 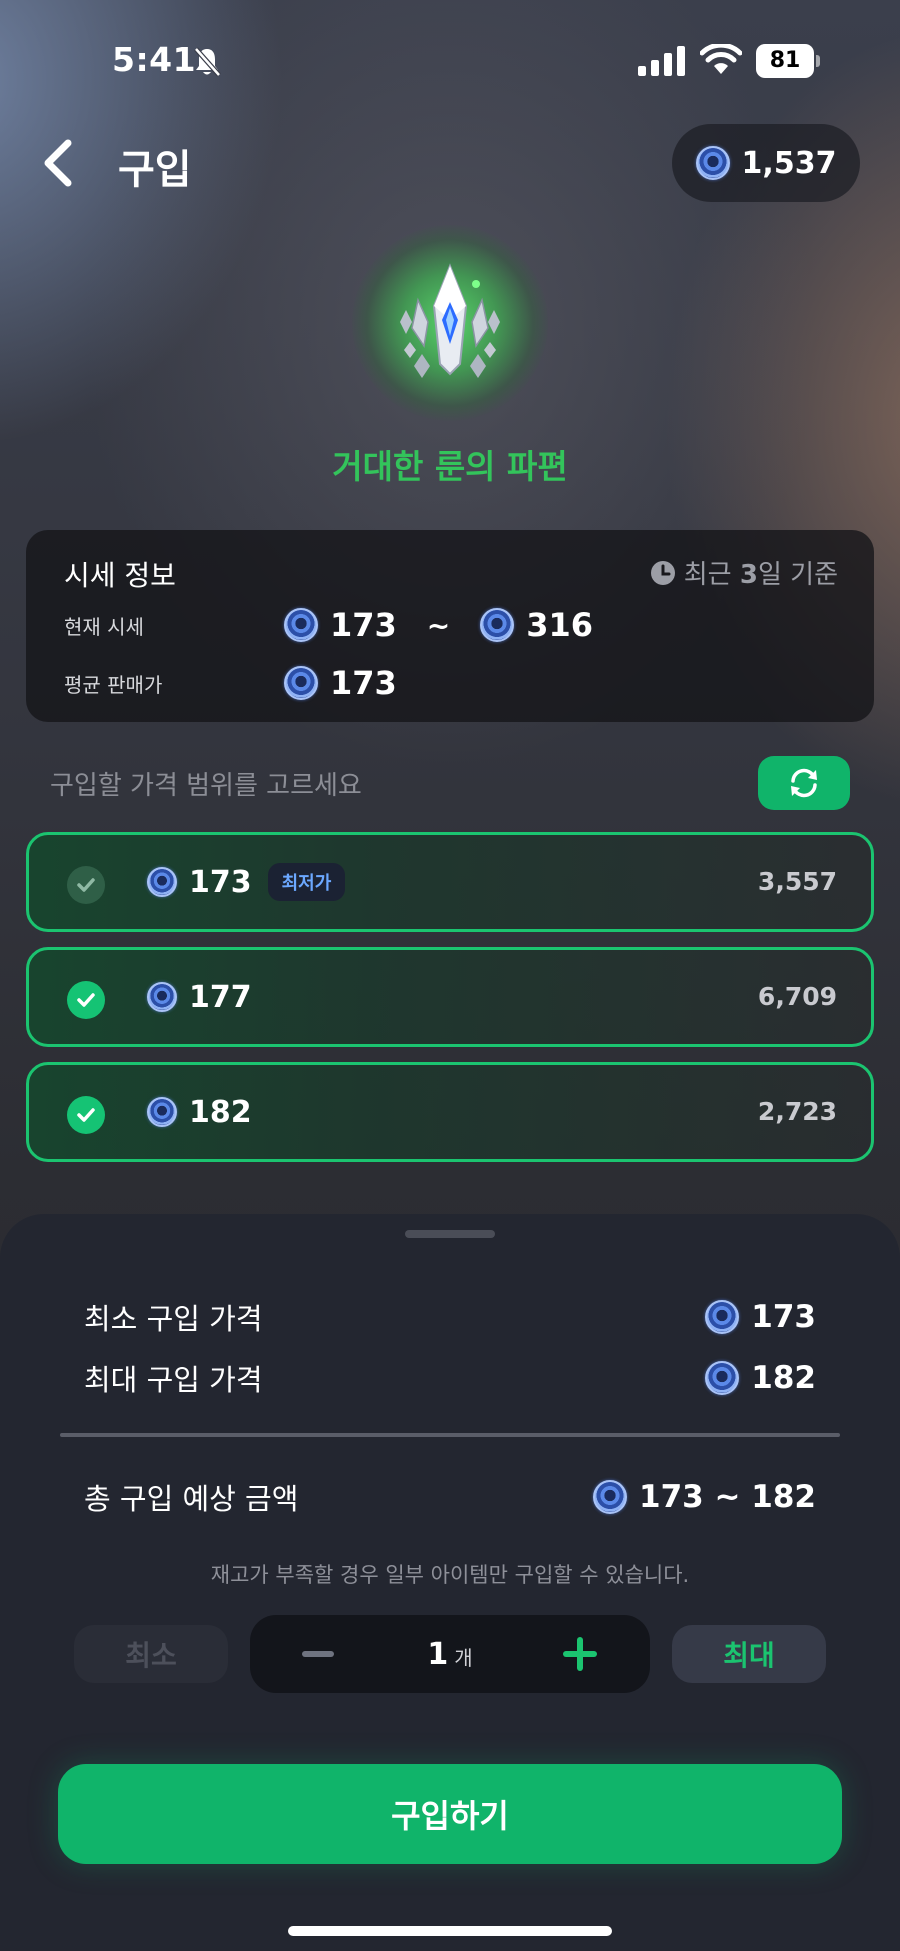 I want to click on chevron-left-icon, so click(x=58, y=163).